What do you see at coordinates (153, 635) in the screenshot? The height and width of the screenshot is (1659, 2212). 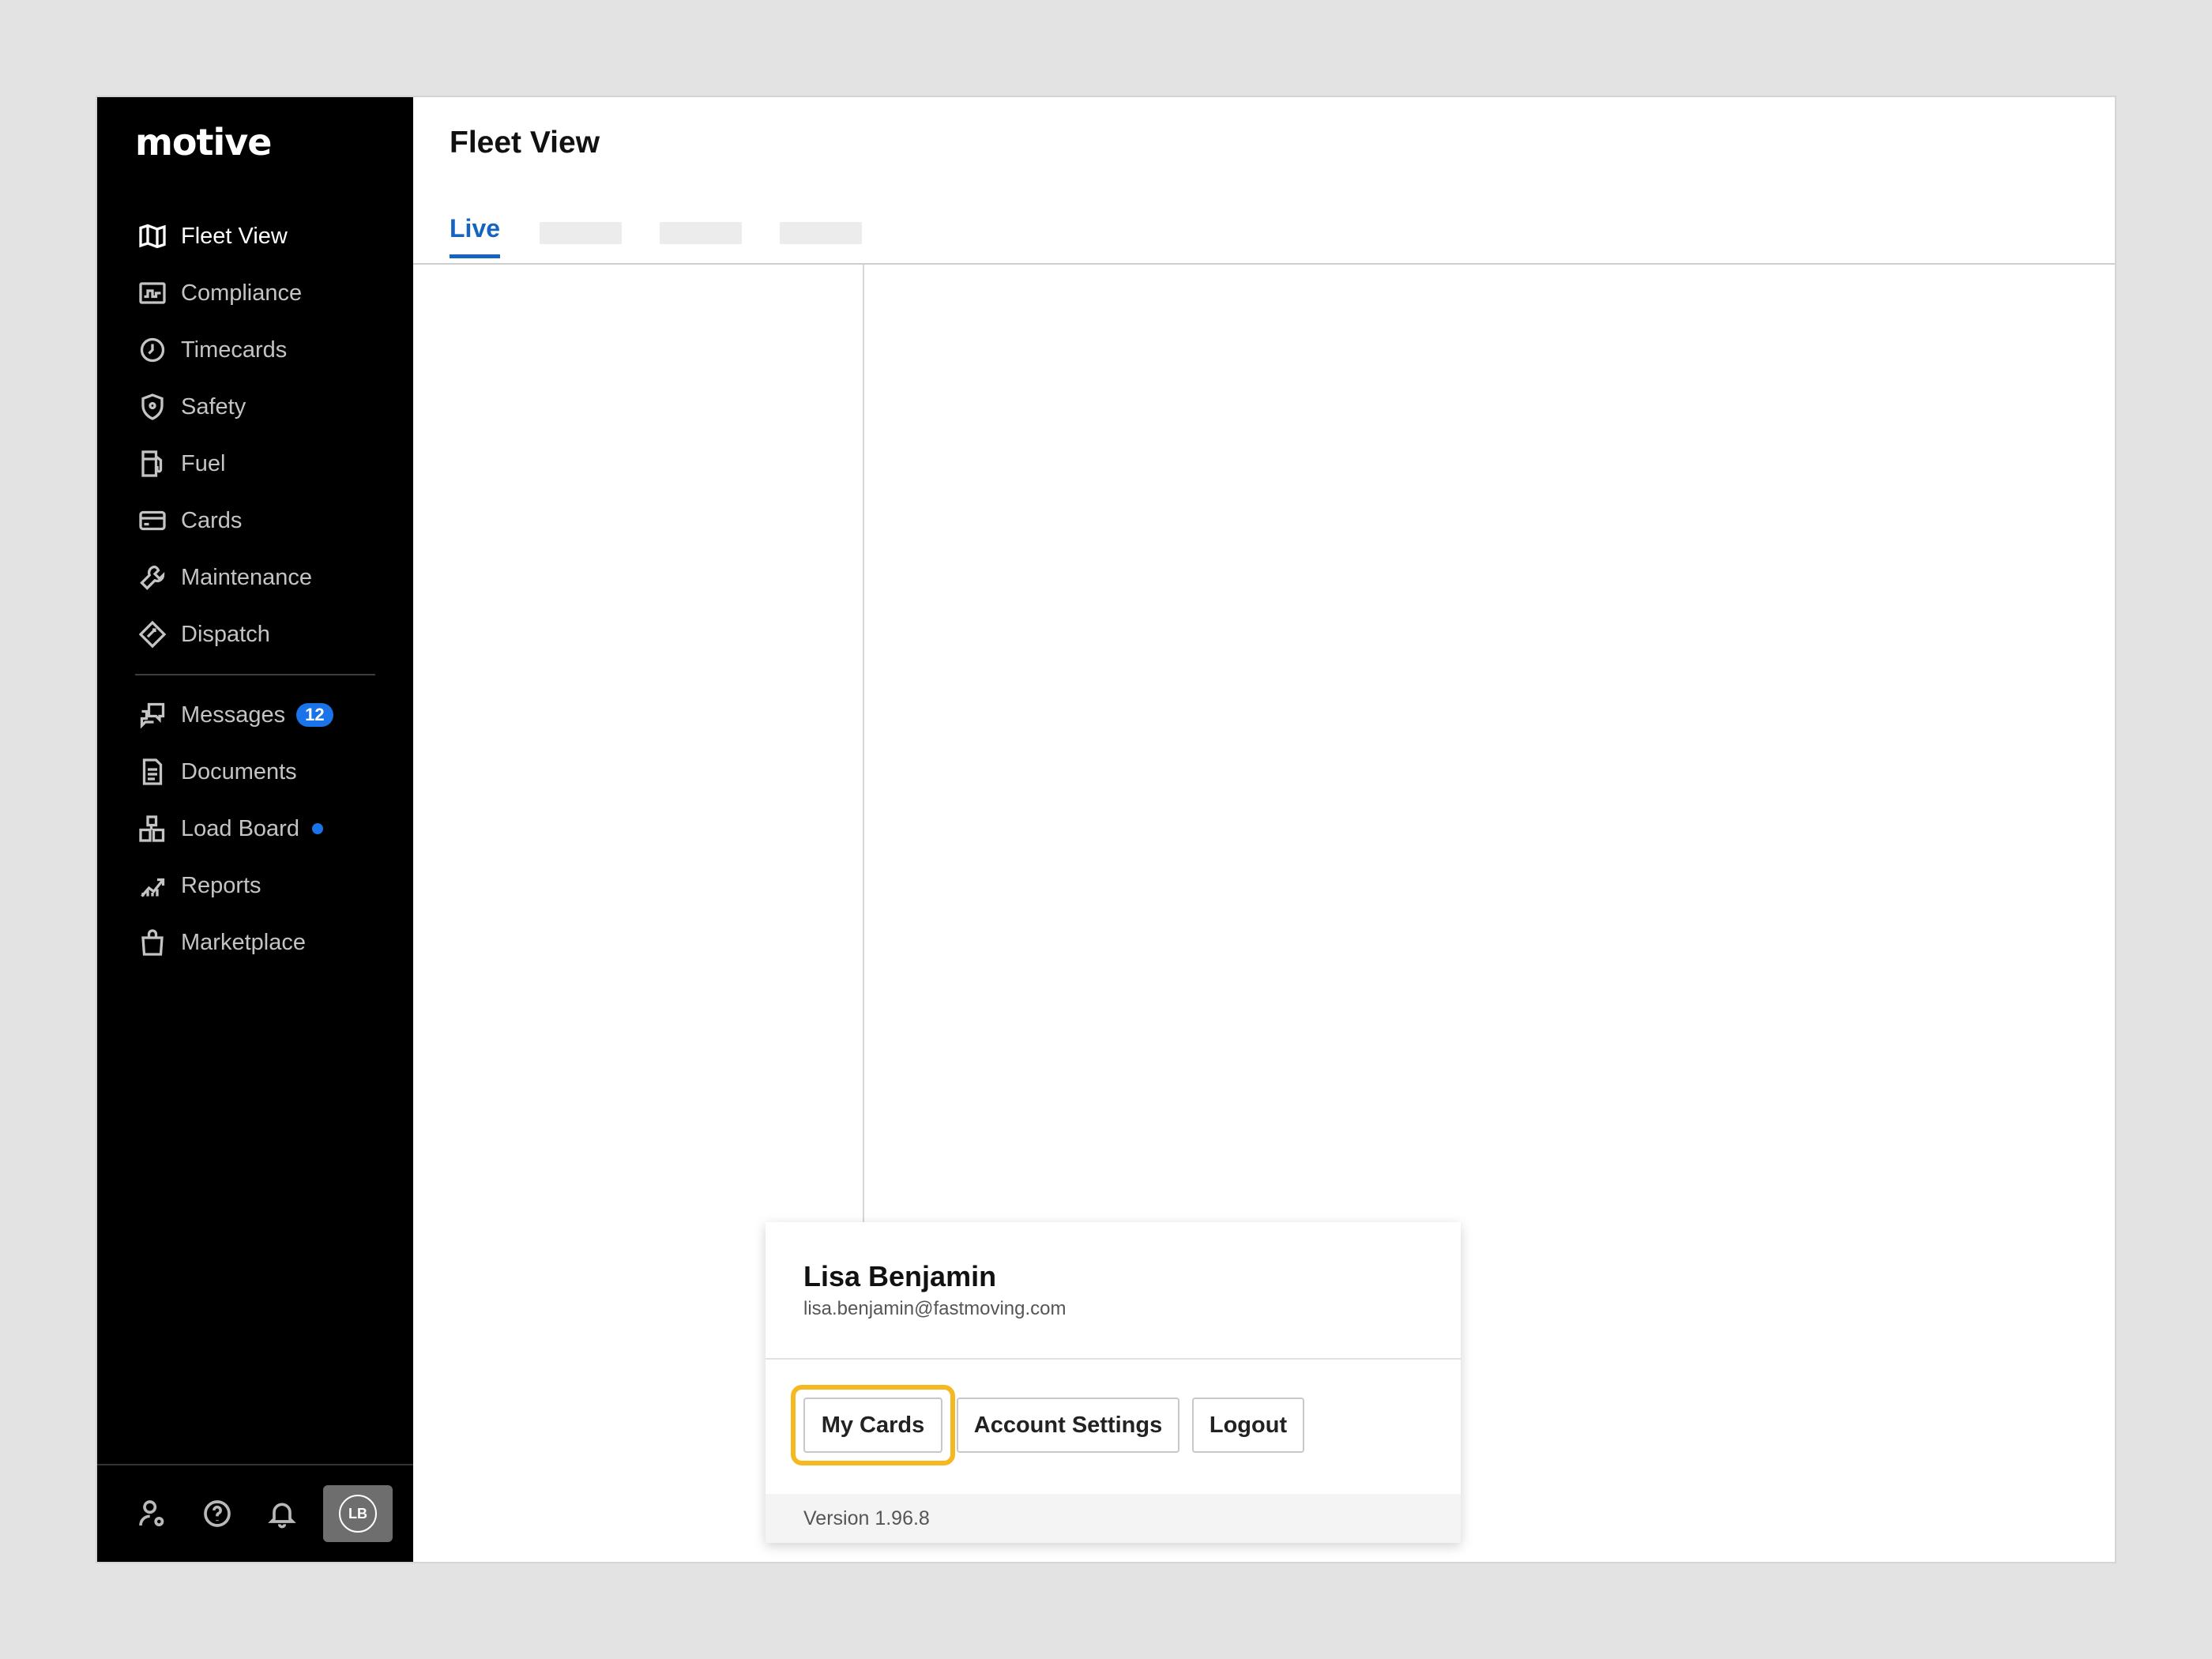 I see `dispatch-icon` at bounding box center [153, 635].